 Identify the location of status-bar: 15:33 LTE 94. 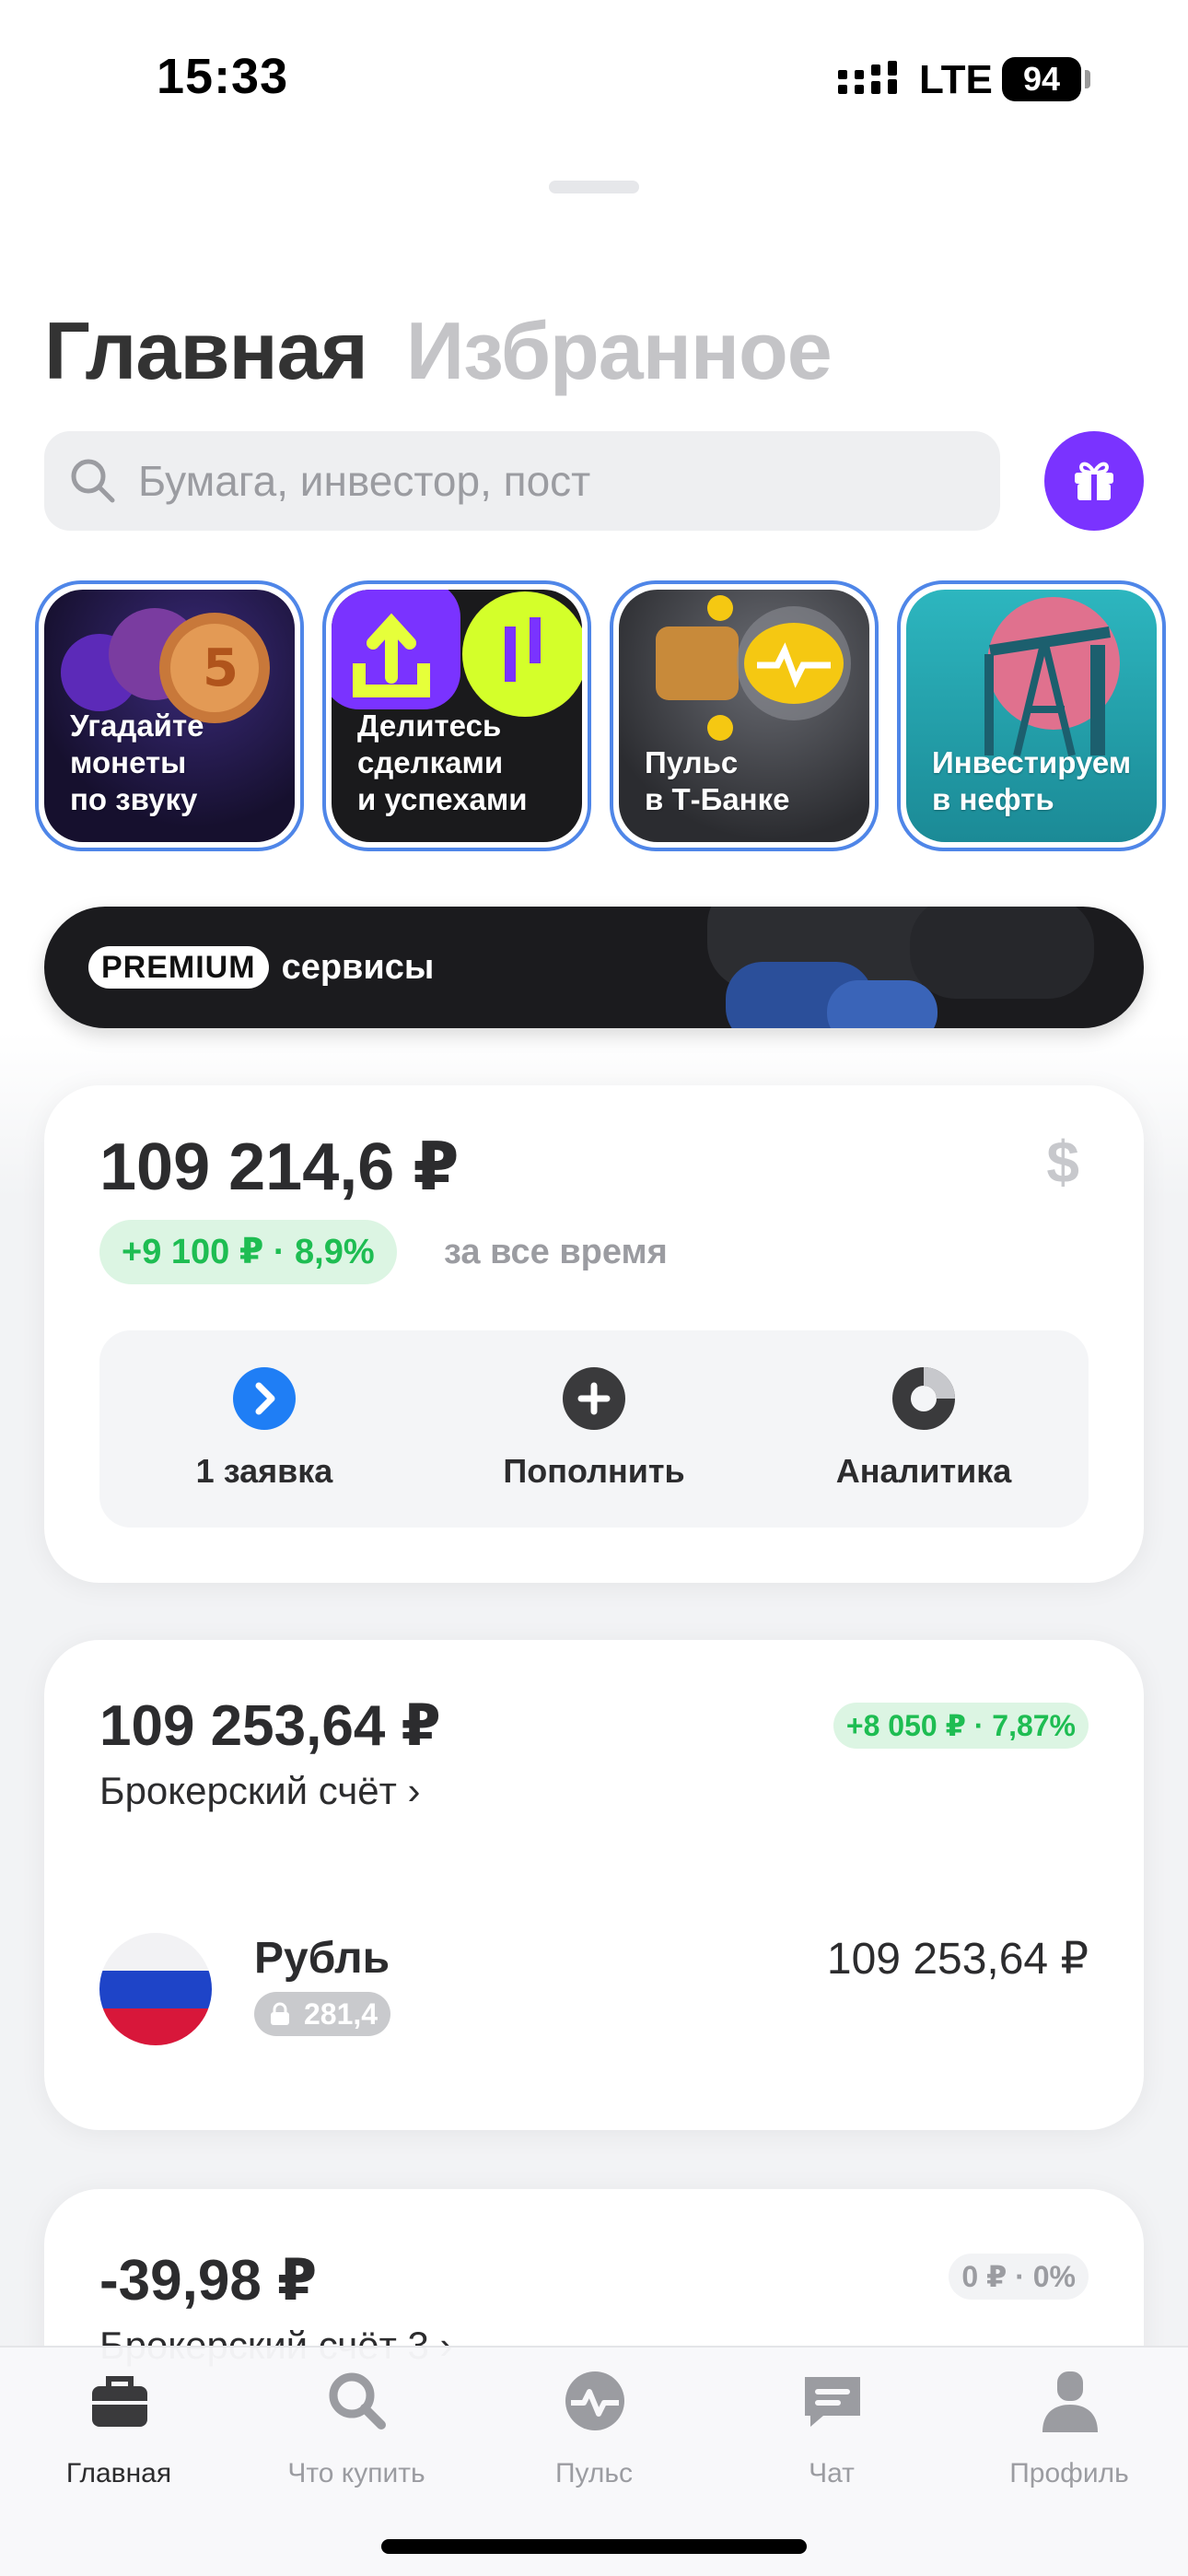
(594, 78).